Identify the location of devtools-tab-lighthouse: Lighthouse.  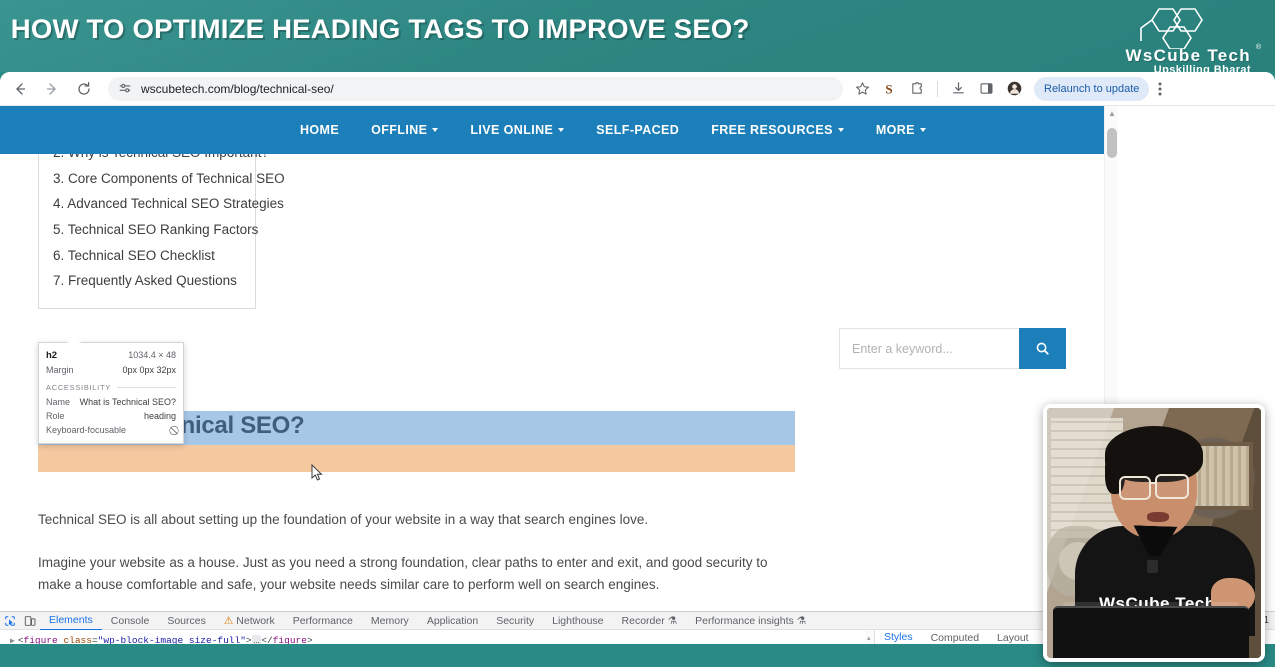
(577, 621).